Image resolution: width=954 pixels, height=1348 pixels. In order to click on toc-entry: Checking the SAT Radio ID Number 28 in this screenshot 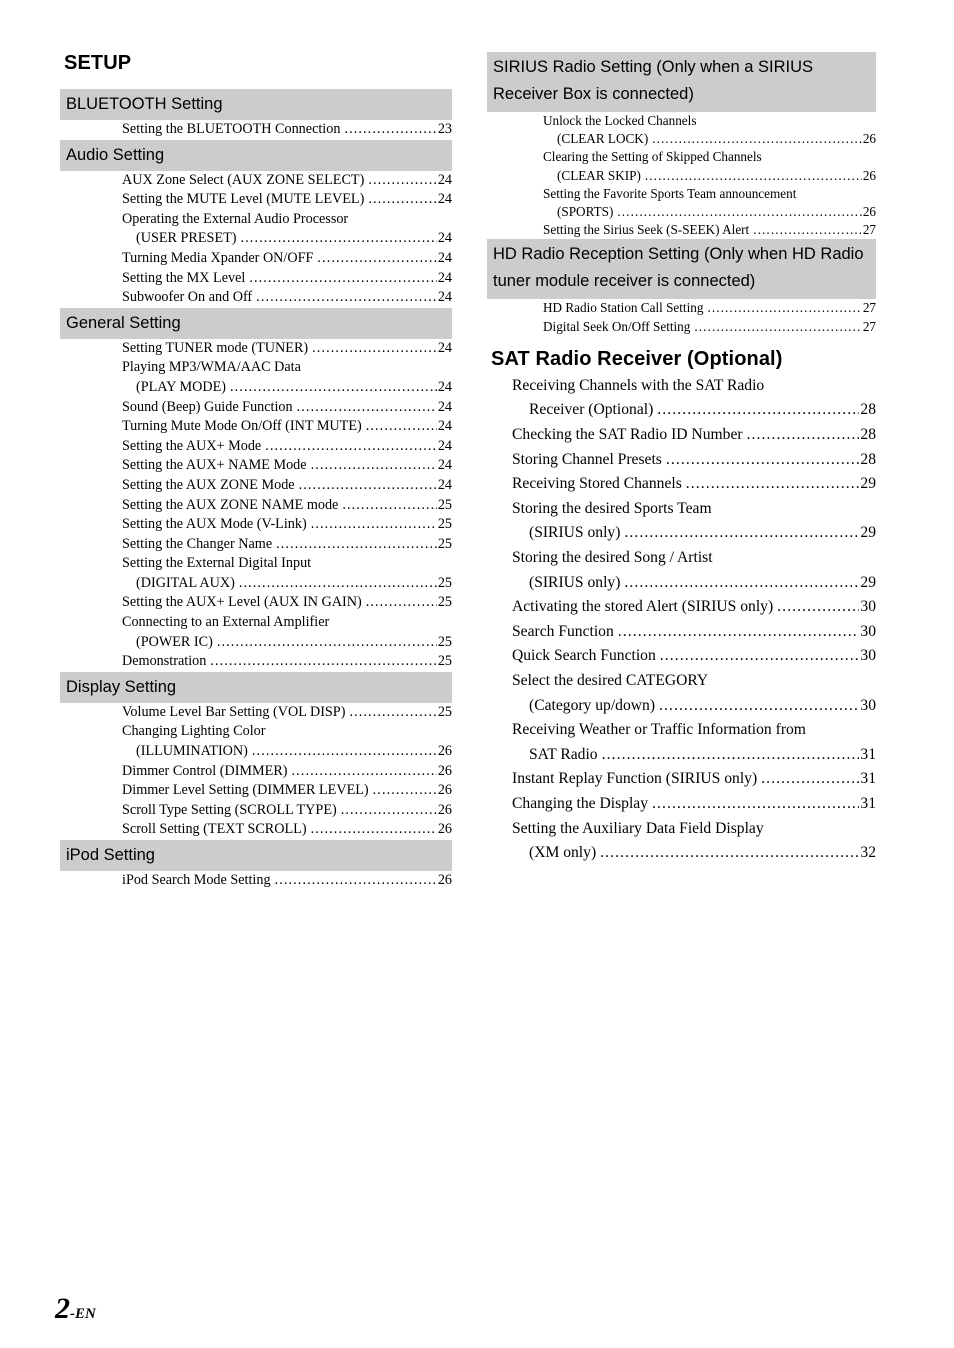, I will do `click(681, 435)`.